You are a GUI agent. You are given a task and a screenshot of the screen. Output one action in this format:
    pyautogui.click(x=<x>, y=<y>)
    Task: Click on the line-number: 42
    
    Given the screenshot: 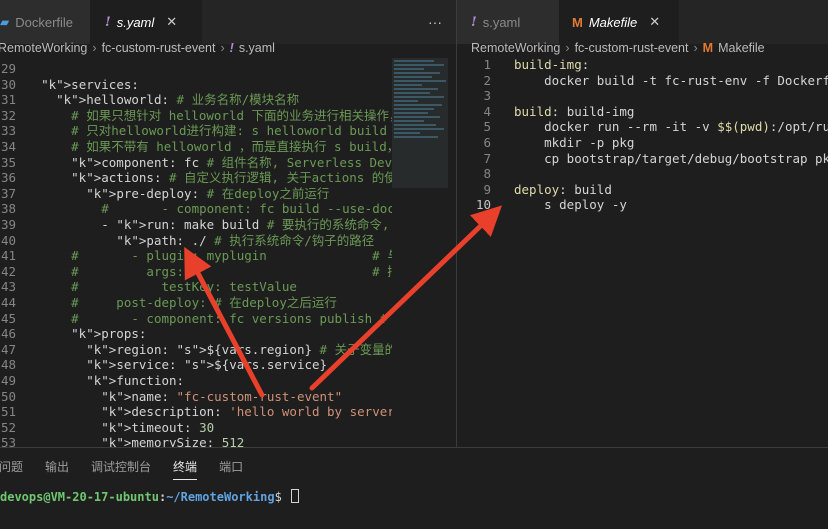 What is the action you would take?
    pyautogui.click(x=8, y=271)
    